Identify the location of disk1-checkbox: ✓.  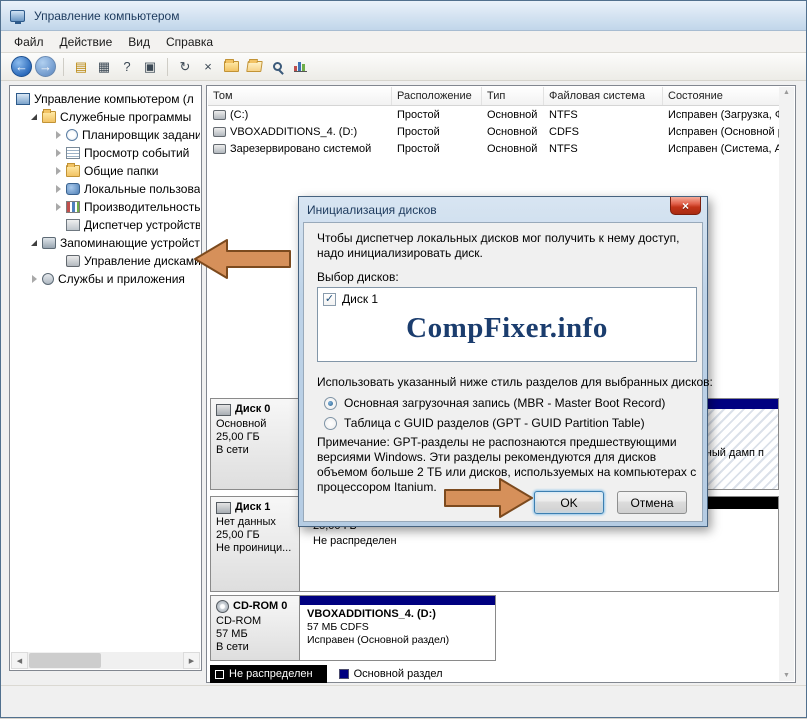
(329, 299).